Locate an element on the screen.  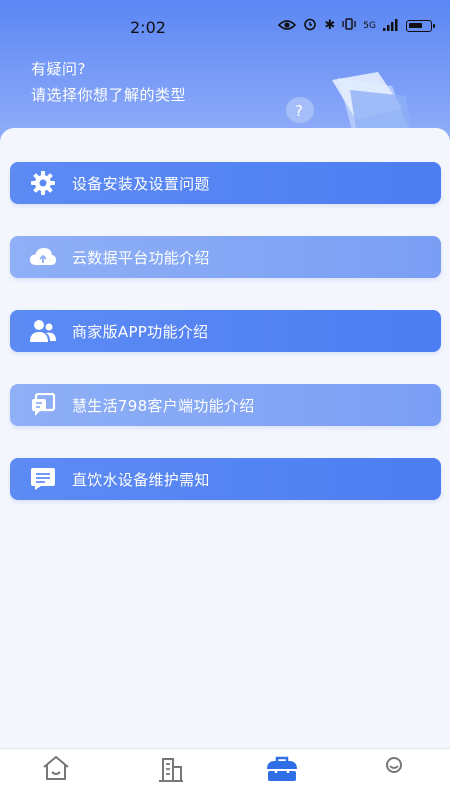
tab-home is located at coordinates (56, 775).